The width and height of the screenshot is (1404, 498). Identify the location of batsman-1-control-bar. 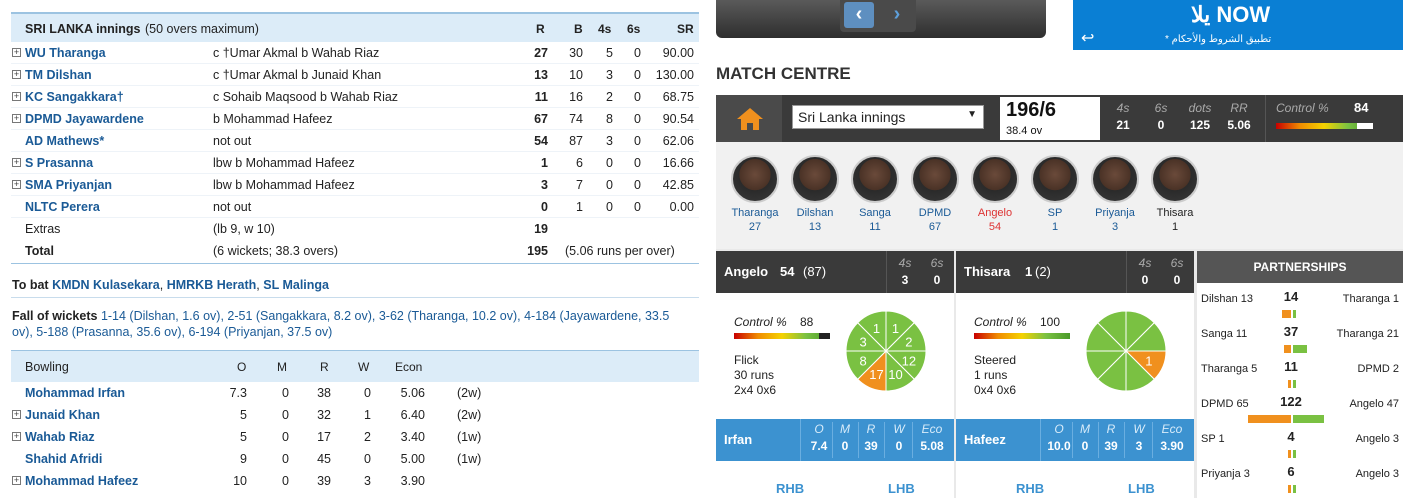
(782, 336).